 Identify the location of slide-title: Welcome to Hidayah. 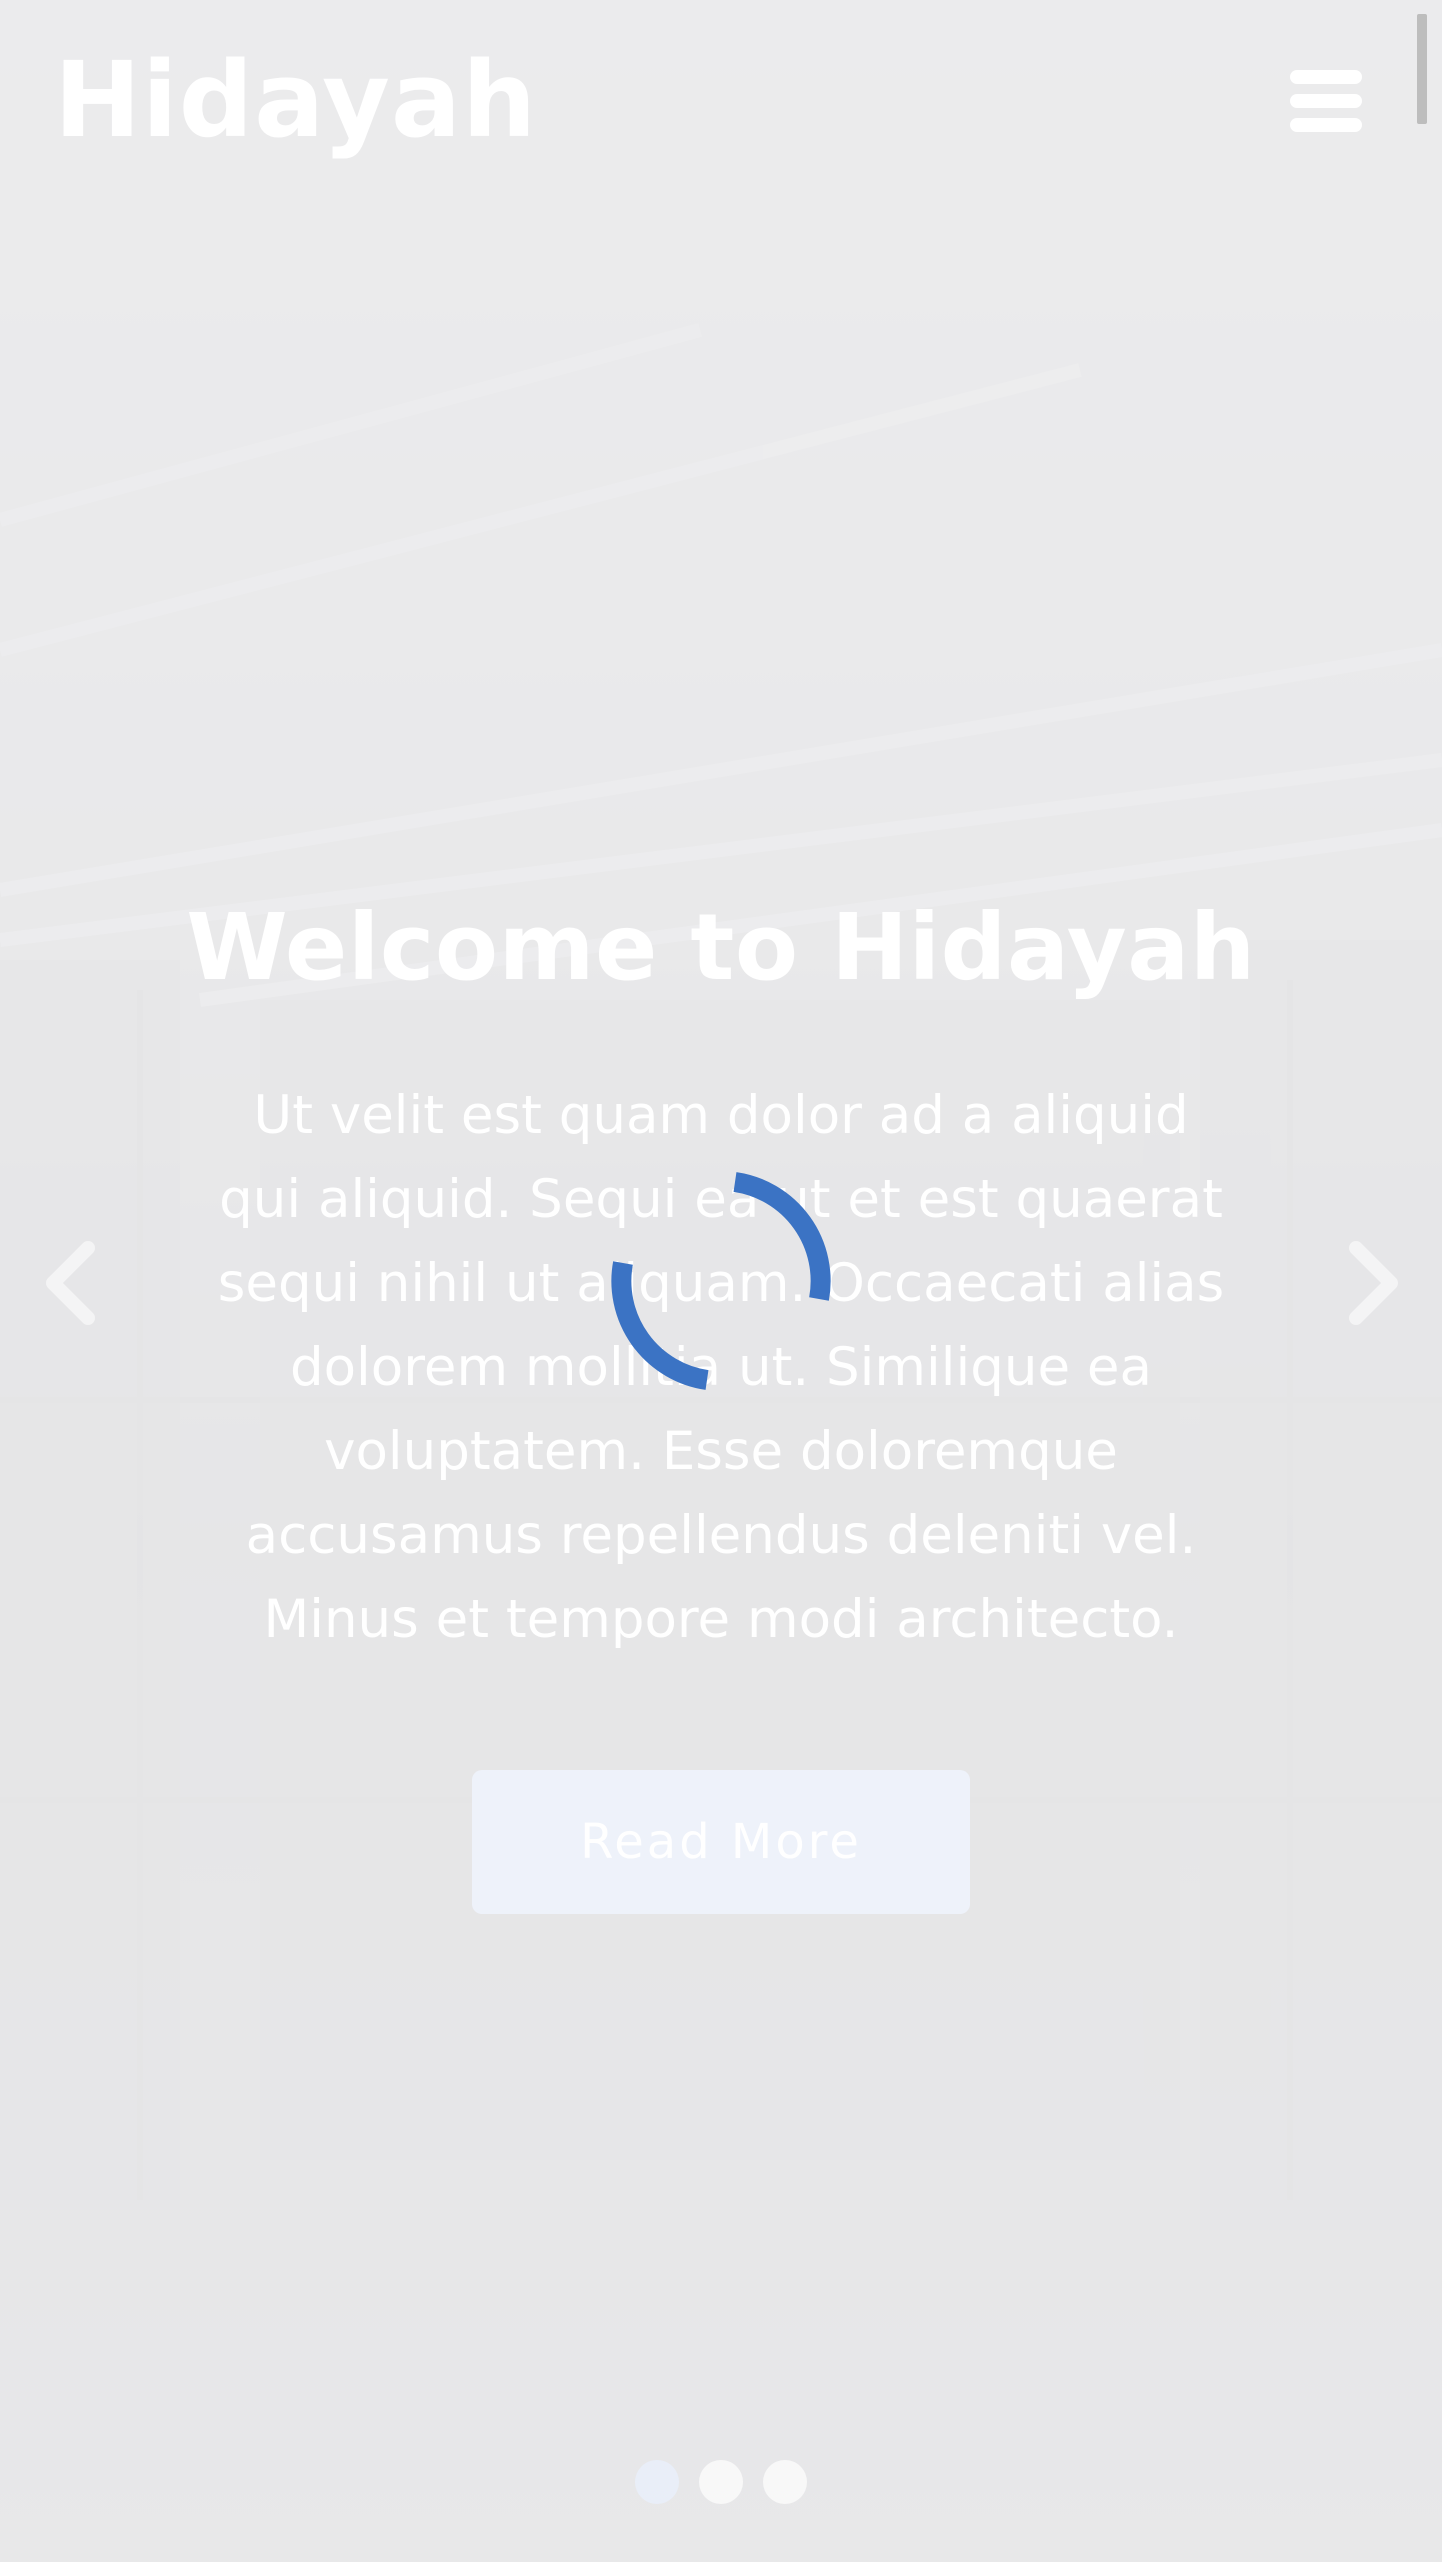
(721, 947).